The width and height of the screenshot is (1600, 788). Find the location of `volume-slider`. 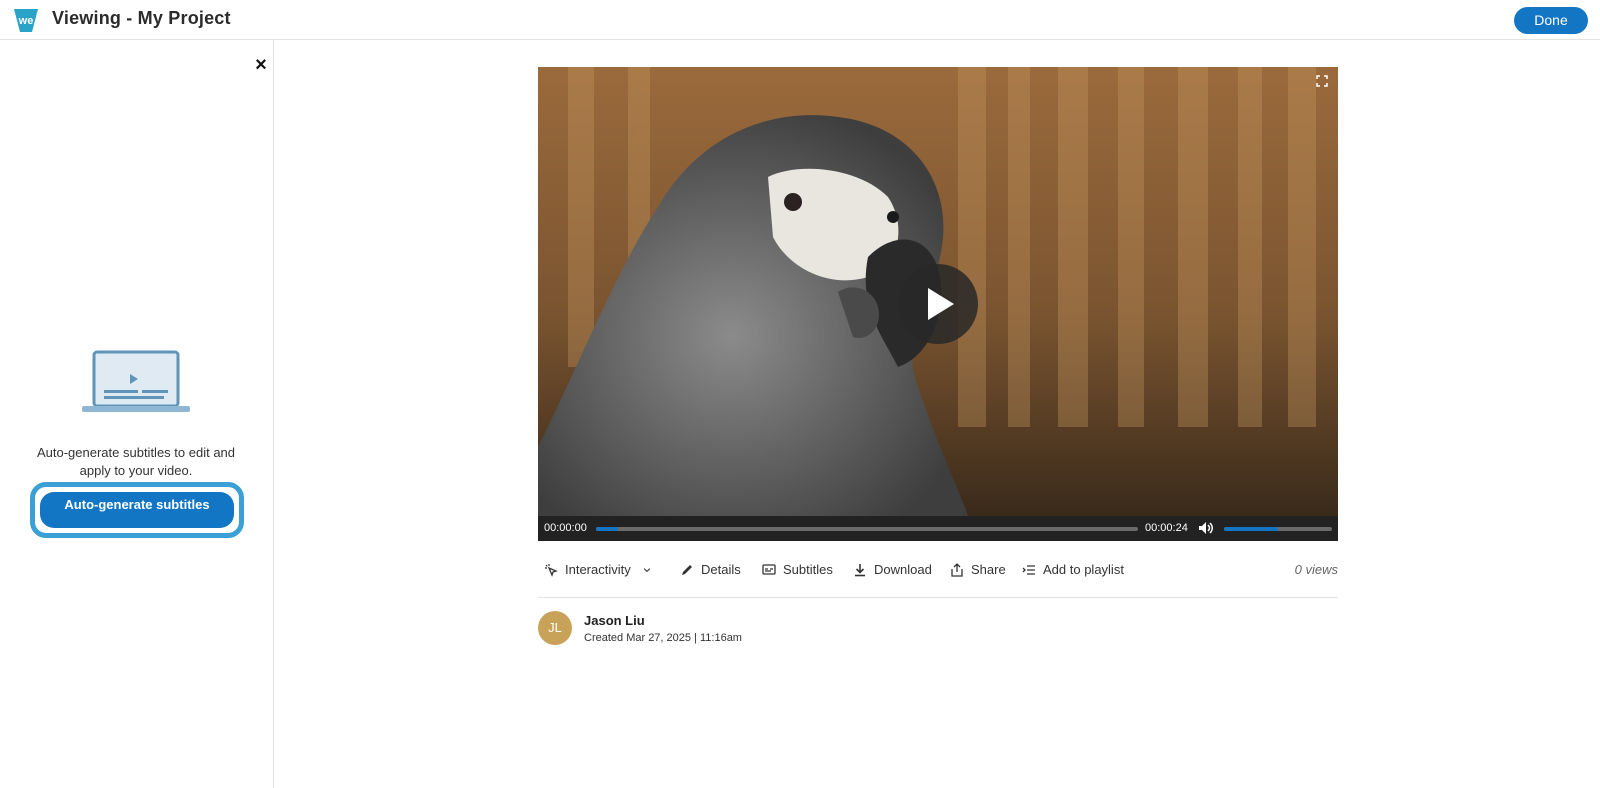

volume-slider is located at coordinates (1278, 529).